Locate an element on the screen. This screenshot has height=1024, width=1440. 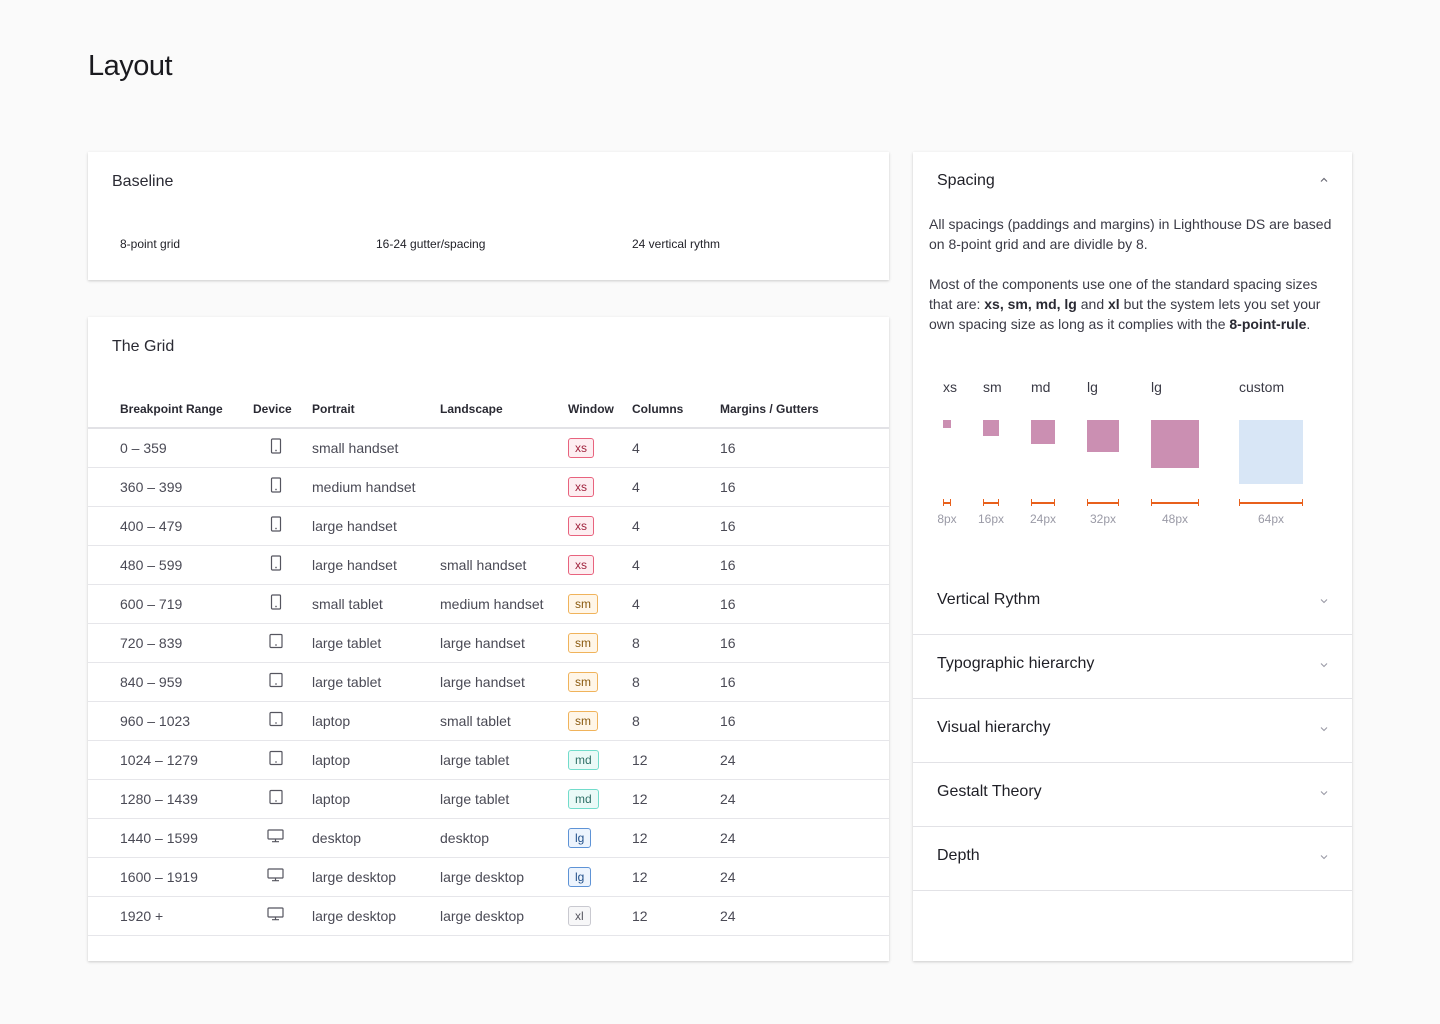
header-columns: Columns is located at coordinates (676, 410).